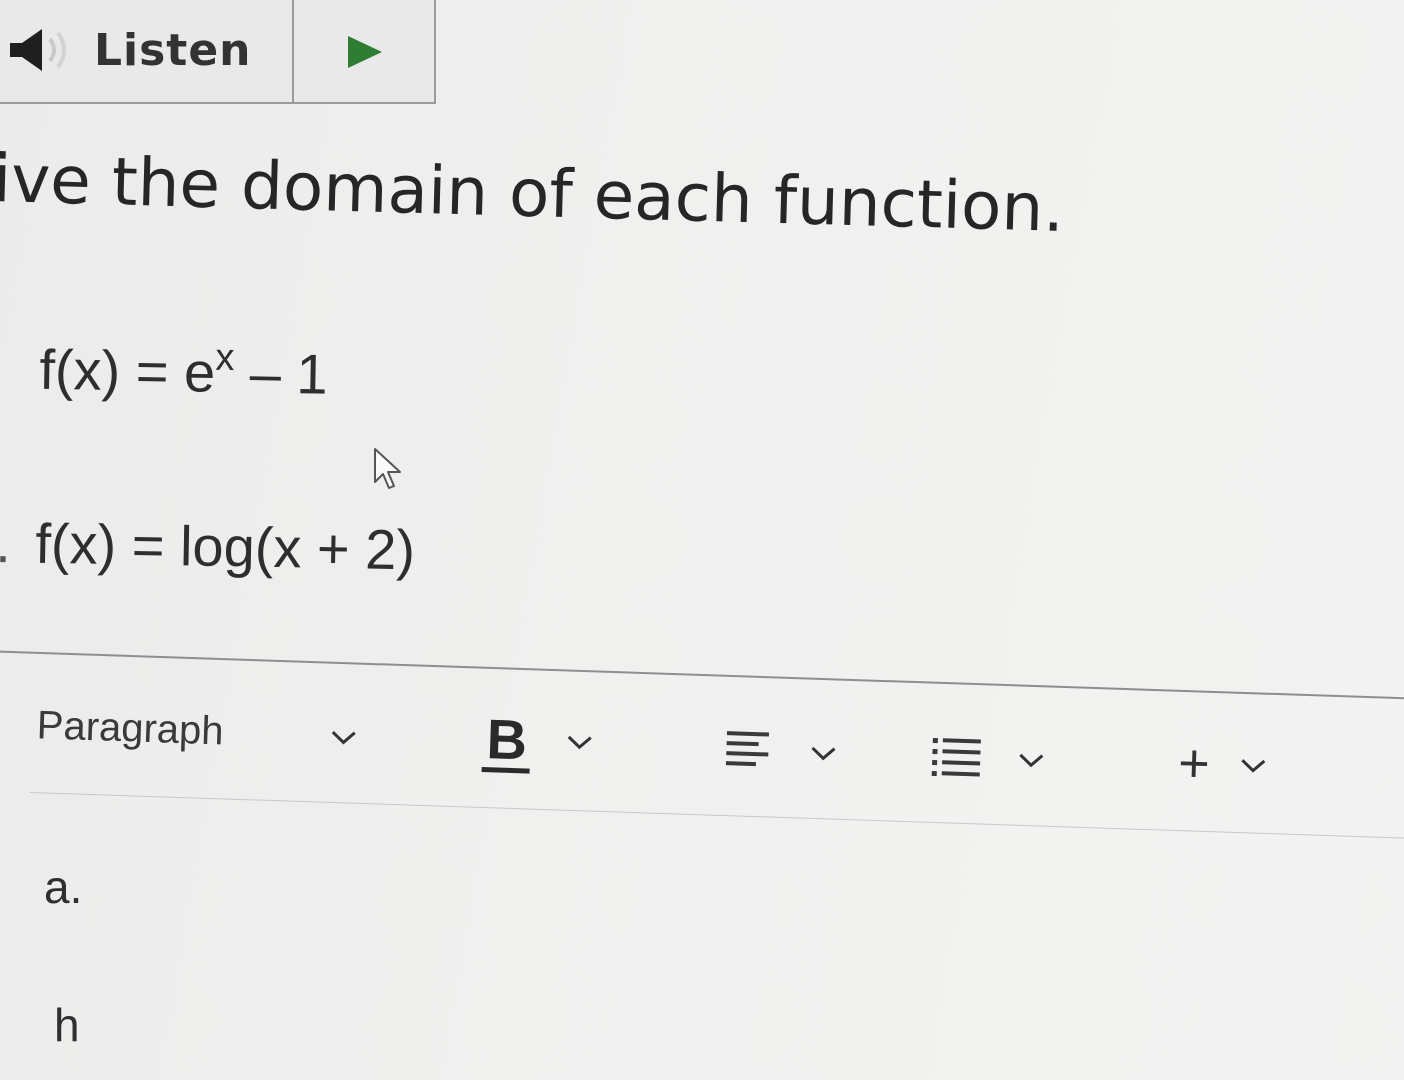 The height and width of the screenshot is (1080, 1404). I want to click on editor-top-border, so click(702, 675).